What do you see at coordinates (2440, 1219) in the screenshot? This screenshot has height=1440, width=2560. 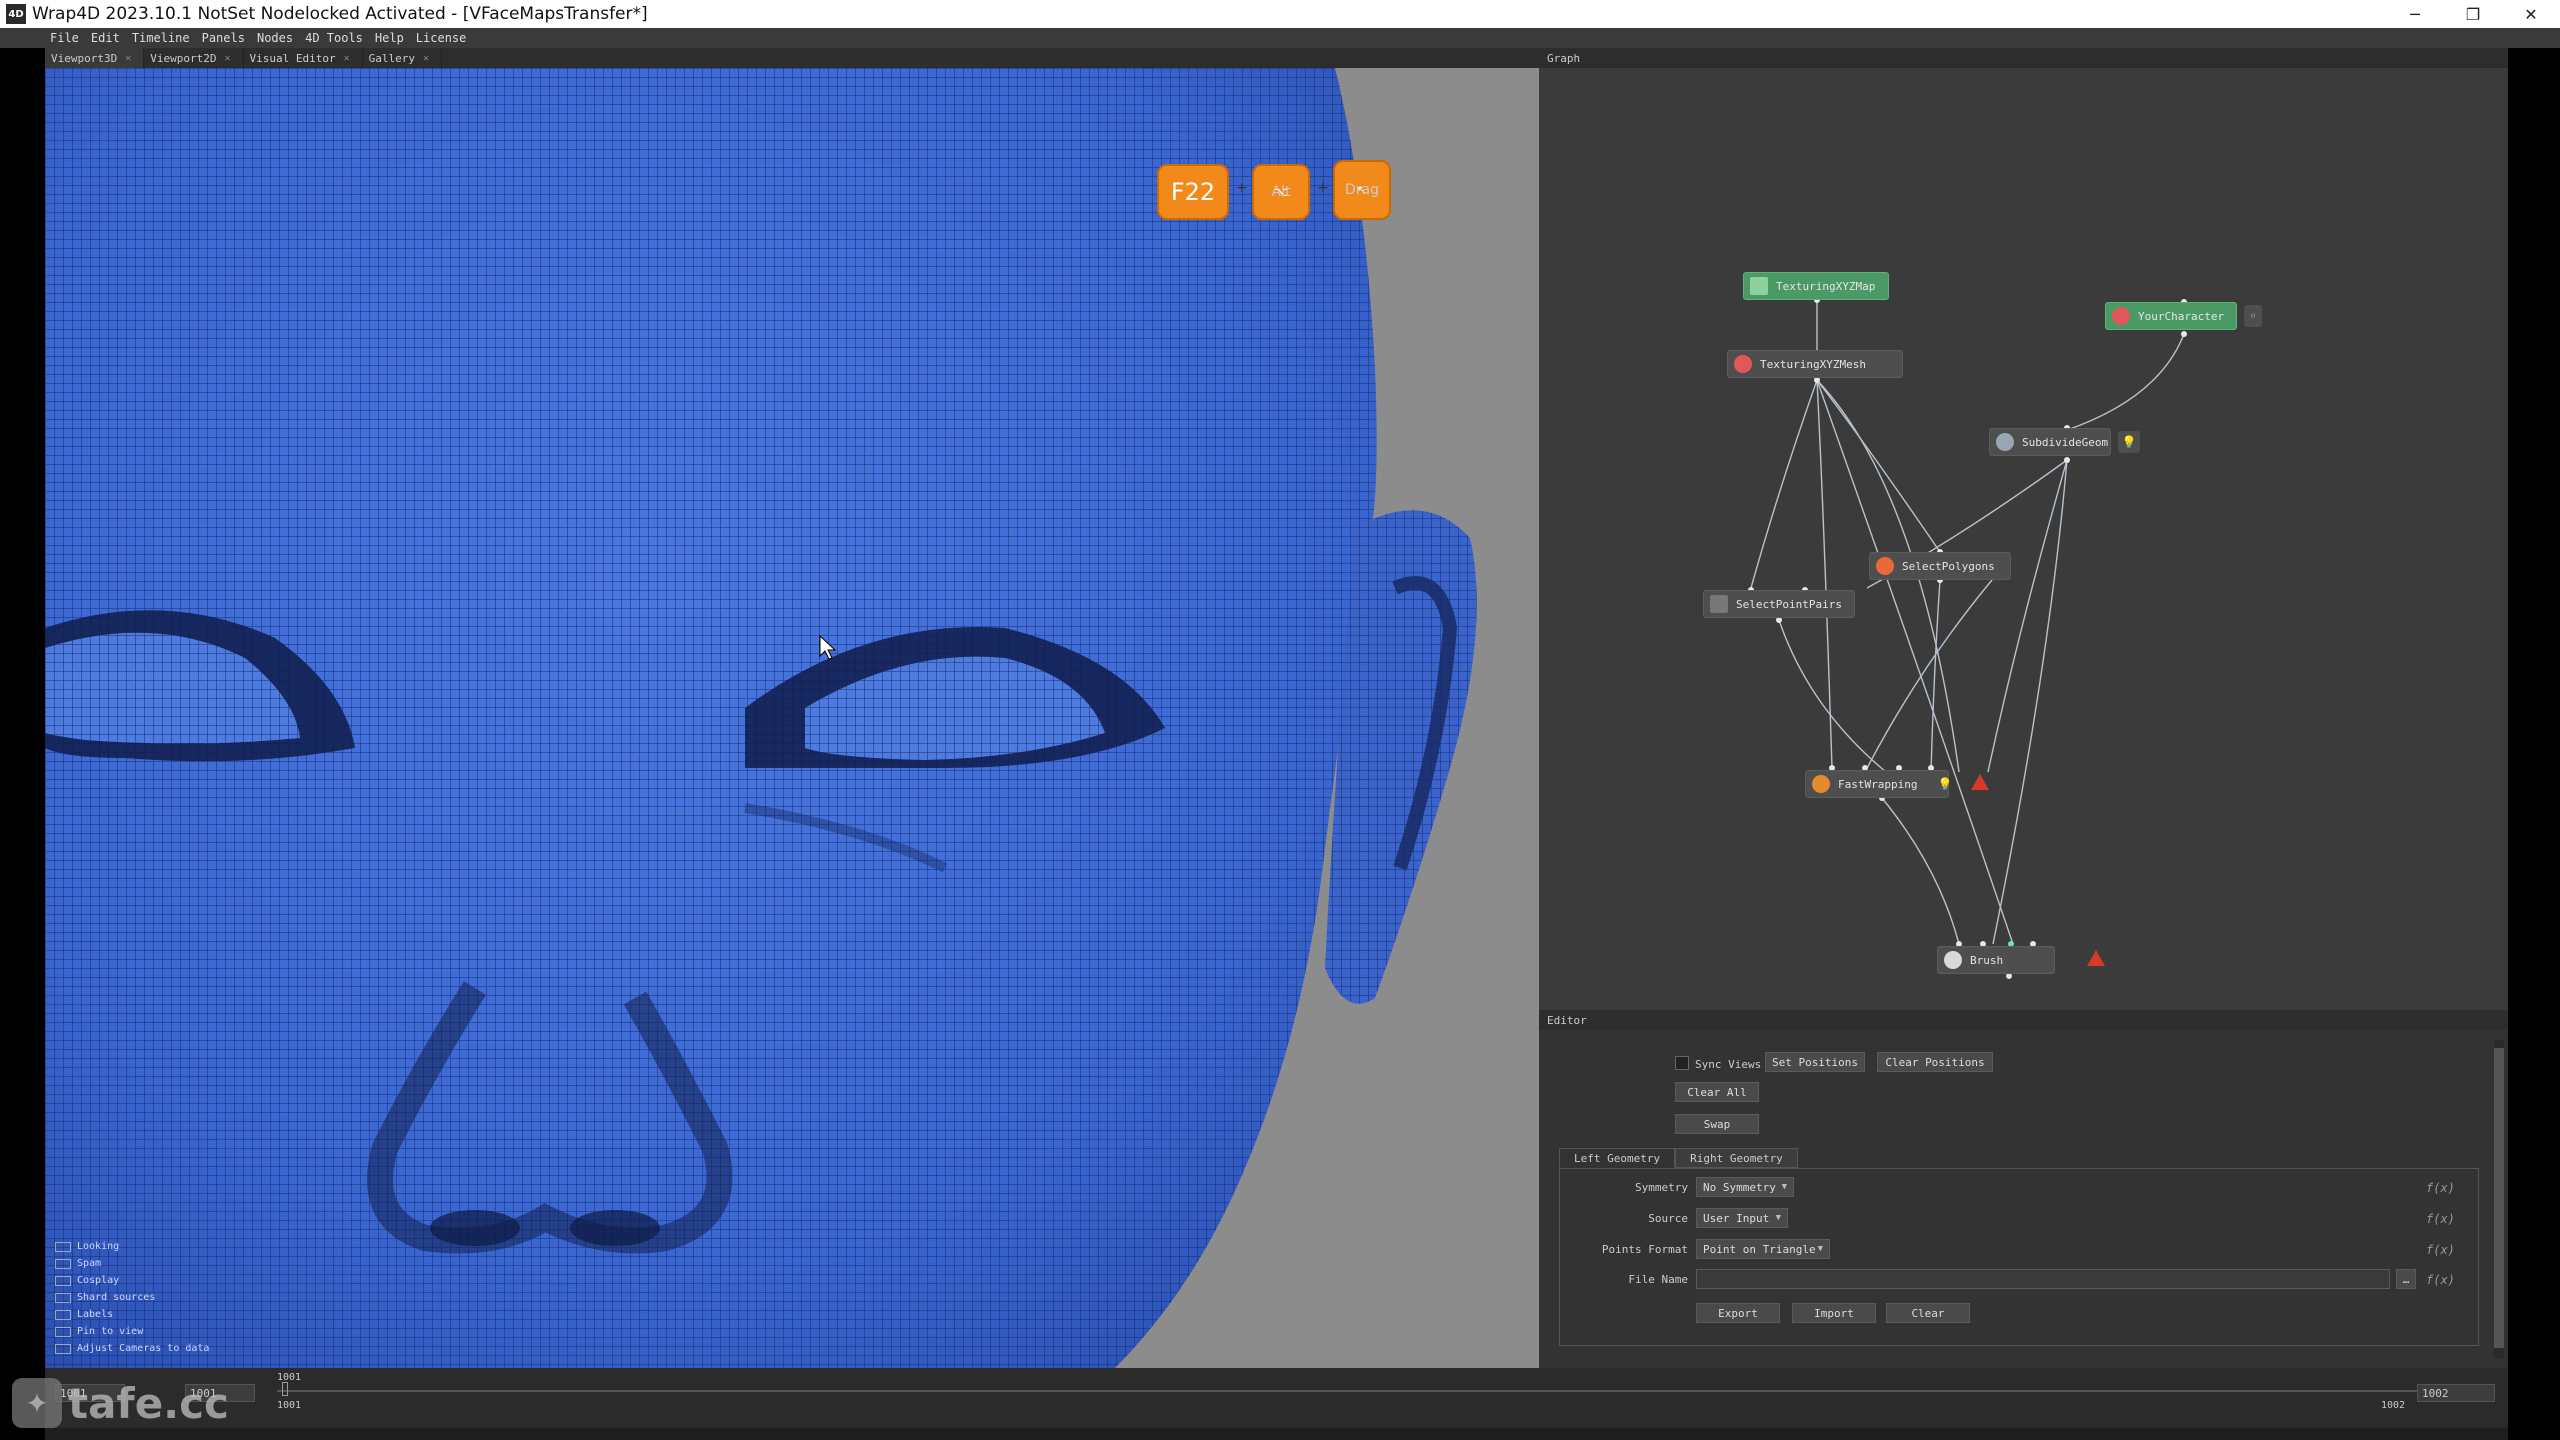 I see `source-fx-button: f(x)` at bounding box center [2440, 1219].